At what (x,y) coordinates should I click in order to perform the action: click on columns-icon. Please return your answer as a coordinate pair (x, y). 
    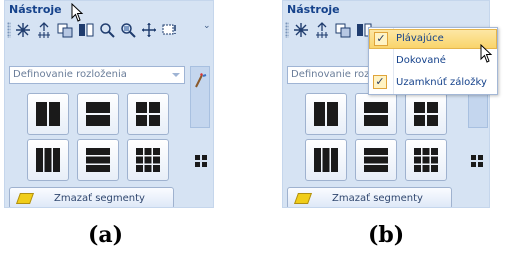
    Looking at the image, I should click on (86, 30).